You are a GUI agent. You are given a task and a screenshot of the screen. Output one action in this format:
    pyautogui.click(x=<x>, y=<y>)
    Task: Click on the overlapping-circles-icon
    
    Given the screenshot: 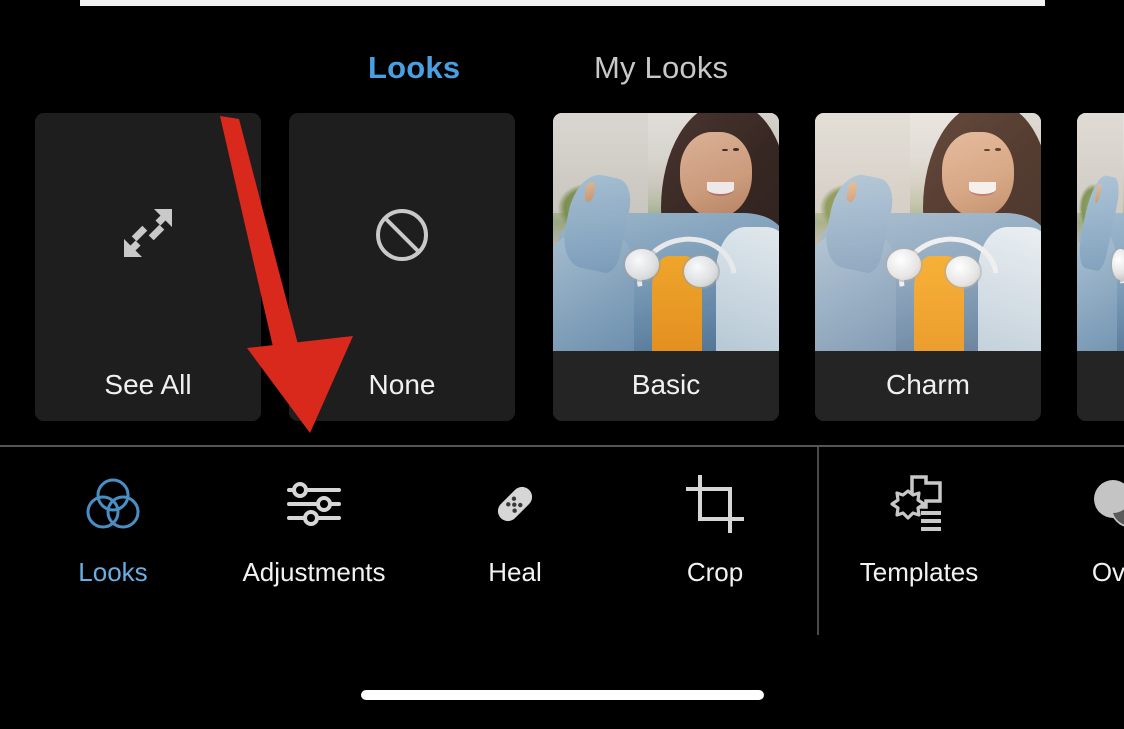 What is the action you would take?
    pyautogui.click(x=1106, y=504)
    